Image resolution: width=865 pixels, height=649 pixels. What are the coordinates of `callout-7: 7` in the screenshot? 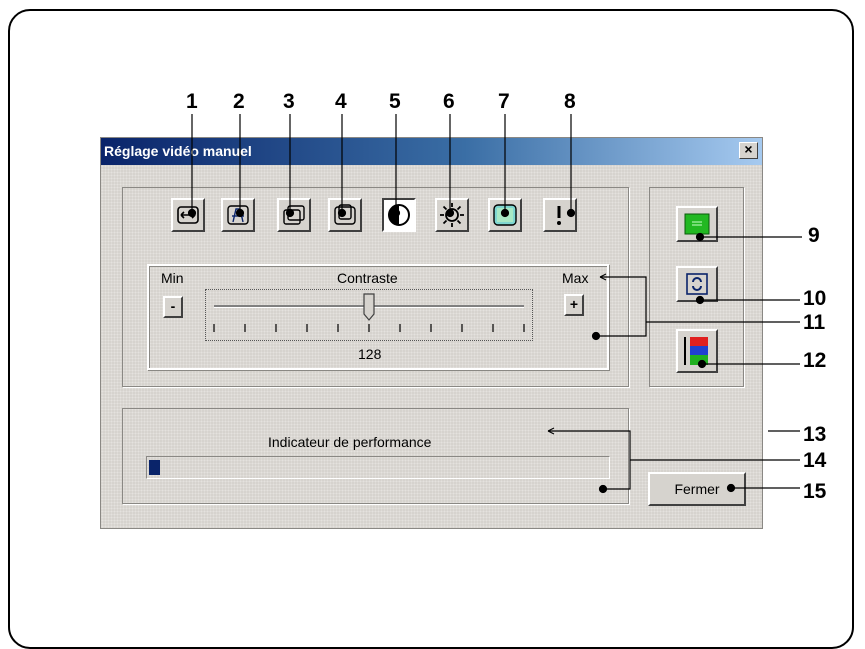 It's located at (504, 101).